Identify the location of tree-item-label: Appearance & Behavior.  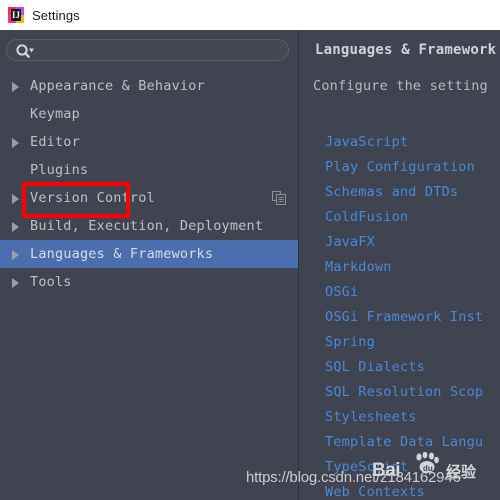
(117, 86).